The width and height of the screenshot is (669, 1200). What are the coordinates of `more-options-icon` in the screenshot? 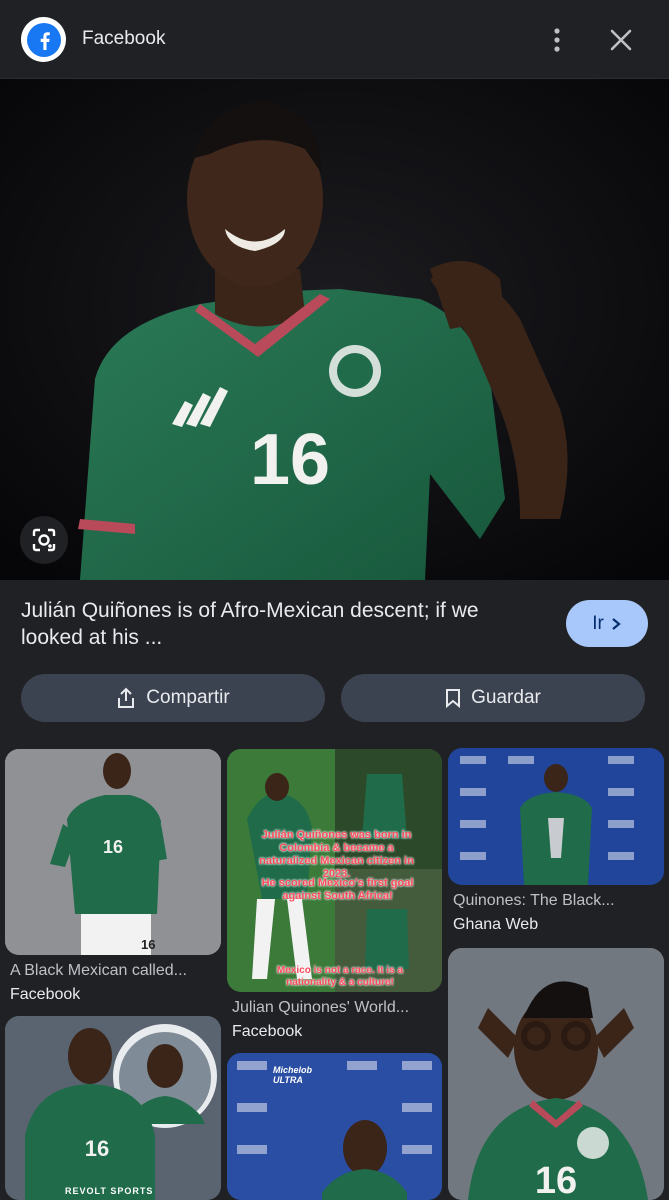 It's located at (557, 40).